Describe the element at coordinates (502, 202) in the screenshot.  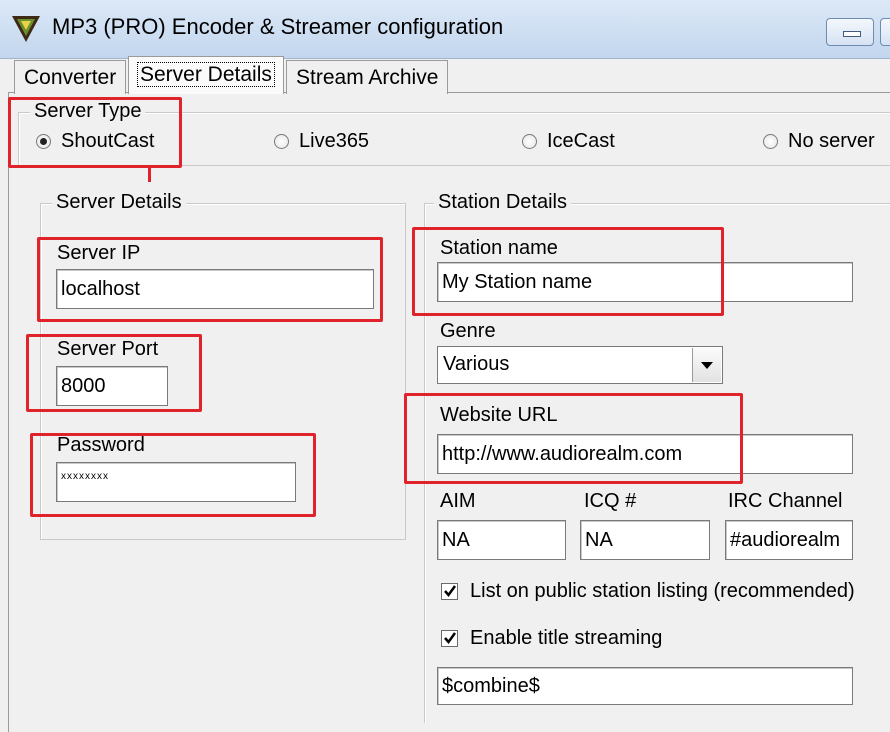
I see `station-details-legend: Station Details` at that location.